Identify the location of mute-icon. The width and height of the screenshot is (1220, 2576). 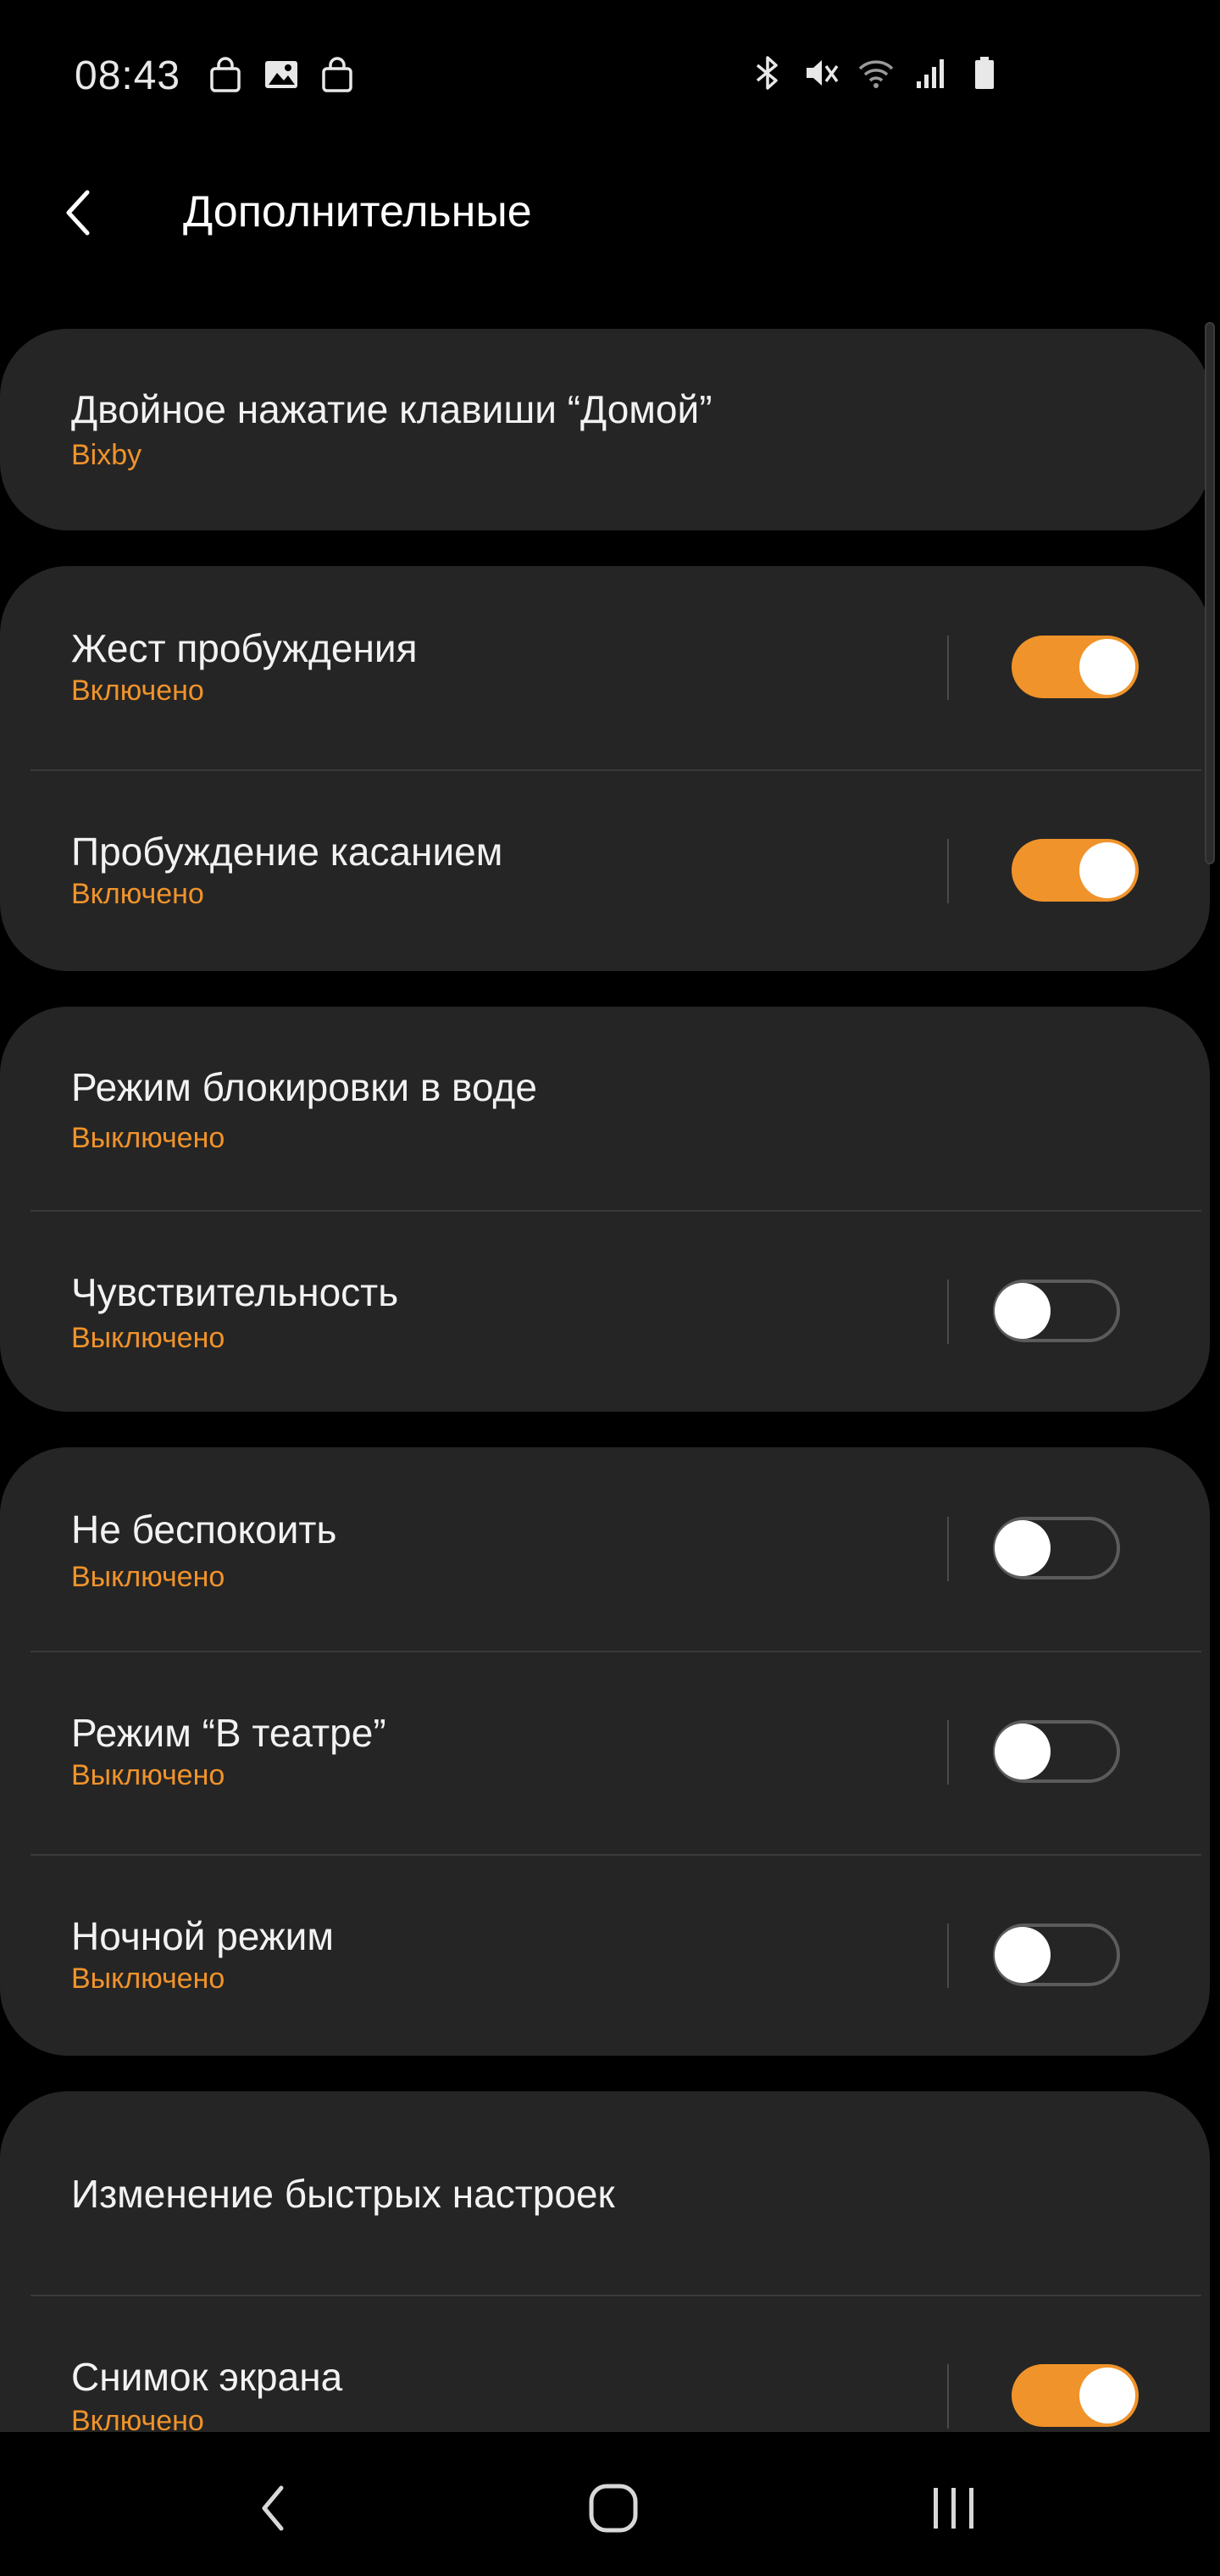
(823, 73).